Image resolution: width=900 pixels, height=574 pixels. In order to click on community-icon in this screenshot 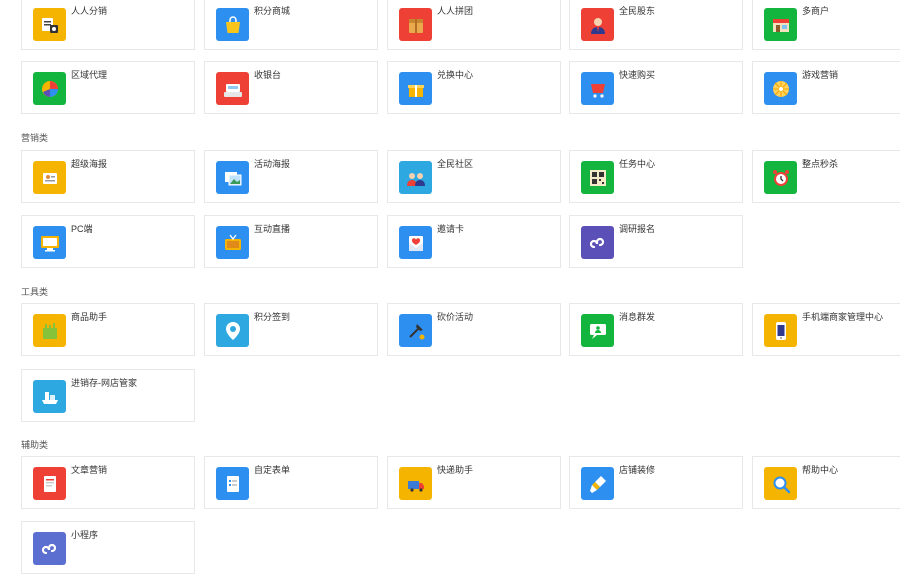, I will do `click(415, 177)`.